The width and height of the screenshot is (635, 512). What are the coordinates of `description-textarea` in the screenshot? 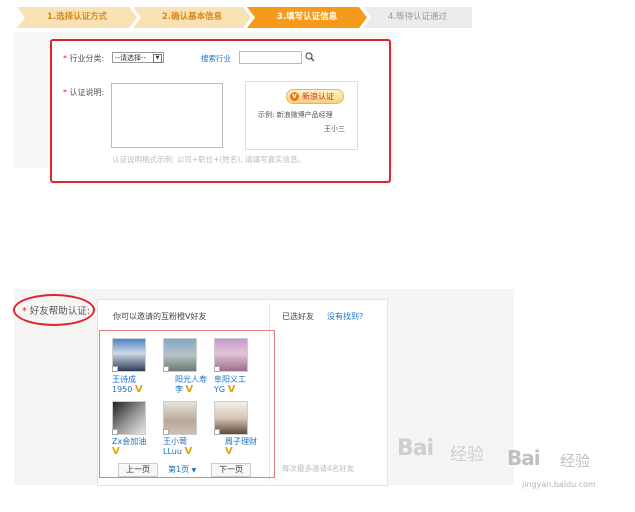 It's located at (167, 115).